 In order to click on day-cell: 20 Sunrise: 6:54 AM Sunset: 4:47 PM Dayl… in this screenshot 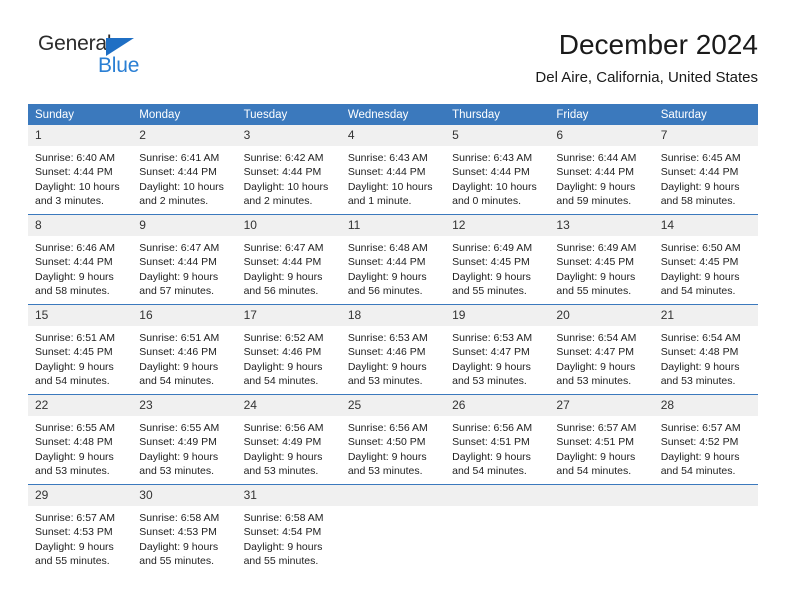, I will do `click(601, 349)`.